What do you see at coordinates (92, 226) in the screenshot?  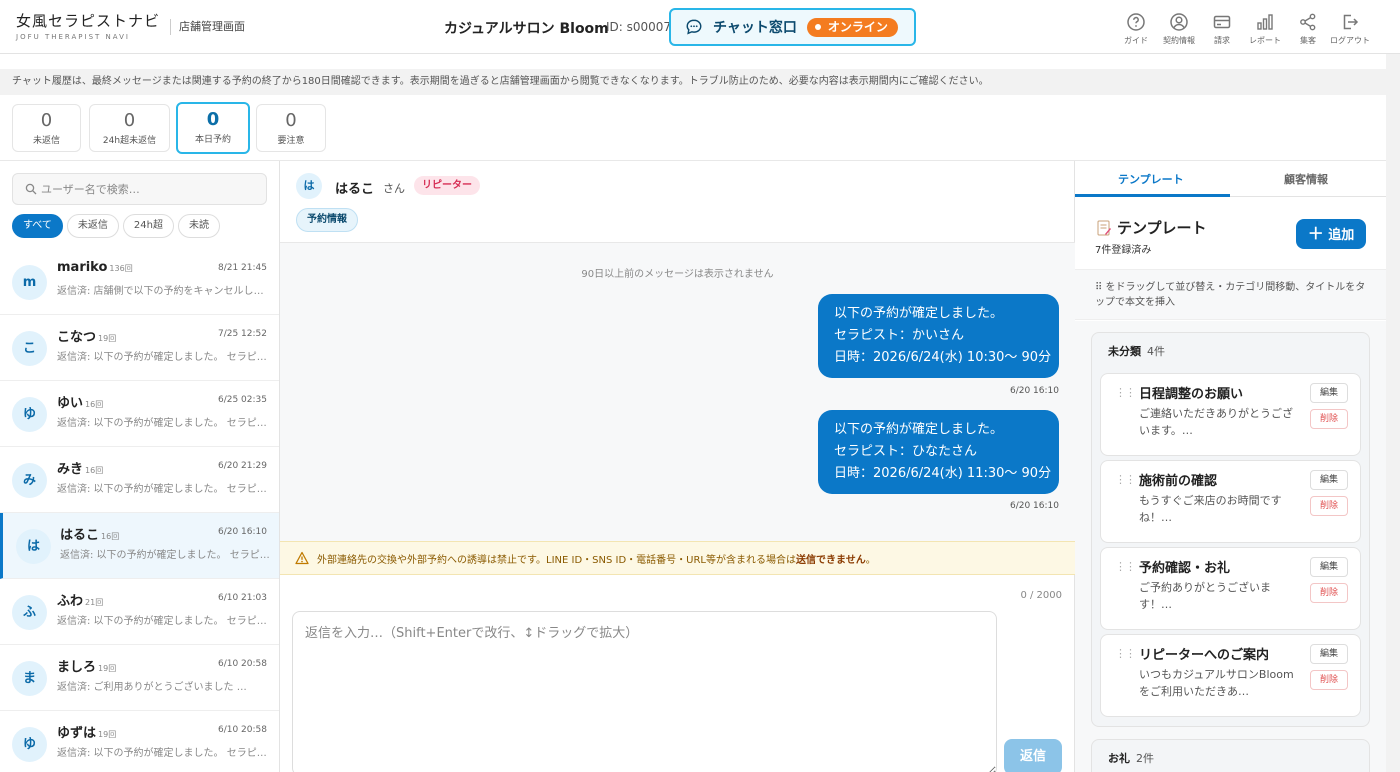 I see `filter-unreplied: 未返信` at bounding box center [92, 226].